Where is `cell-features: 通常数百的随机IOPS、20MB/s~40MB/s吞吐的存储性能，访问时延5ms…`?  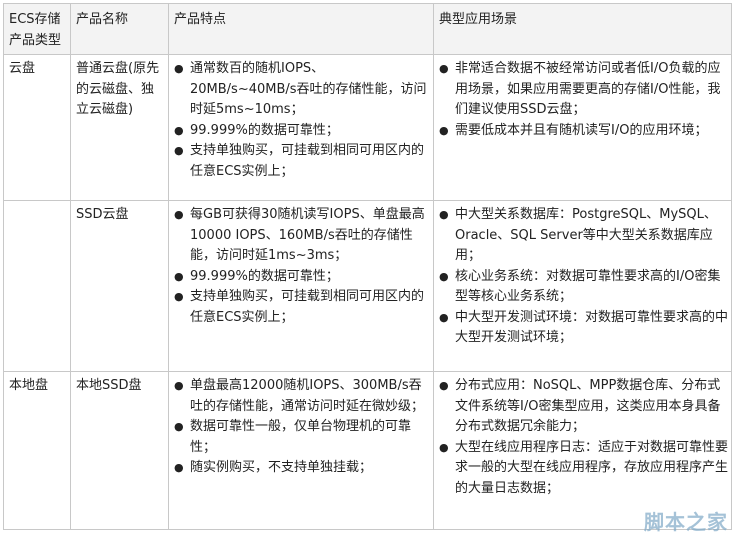
cell-features: 通常数百的随机IOPS、20MB/s~40MB/s吞吐的存储性能，访问时延5ms… is located at coordinates (301, 127).